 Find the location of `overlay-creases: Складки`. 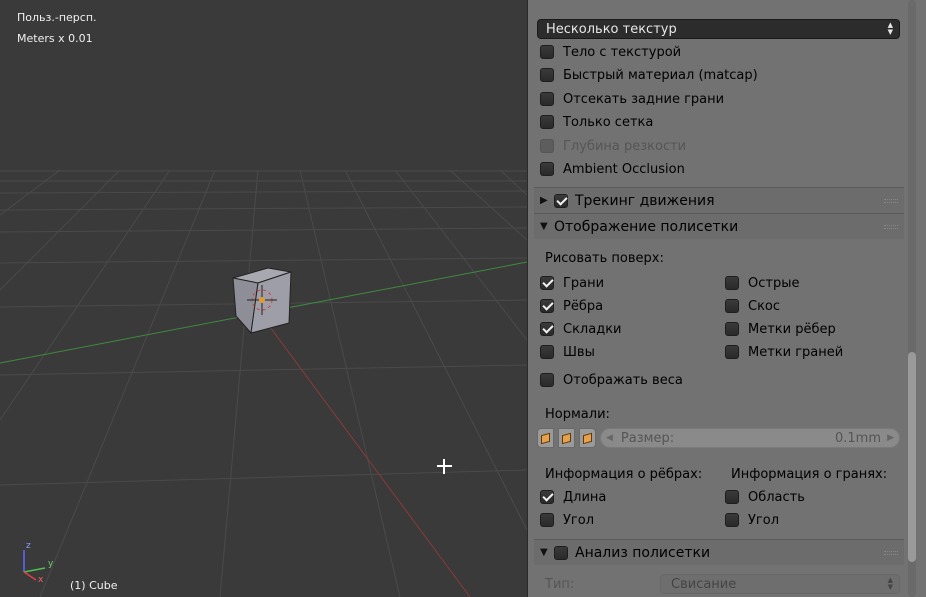

overlay-creases: Складки is located at coordinates (581, 329).